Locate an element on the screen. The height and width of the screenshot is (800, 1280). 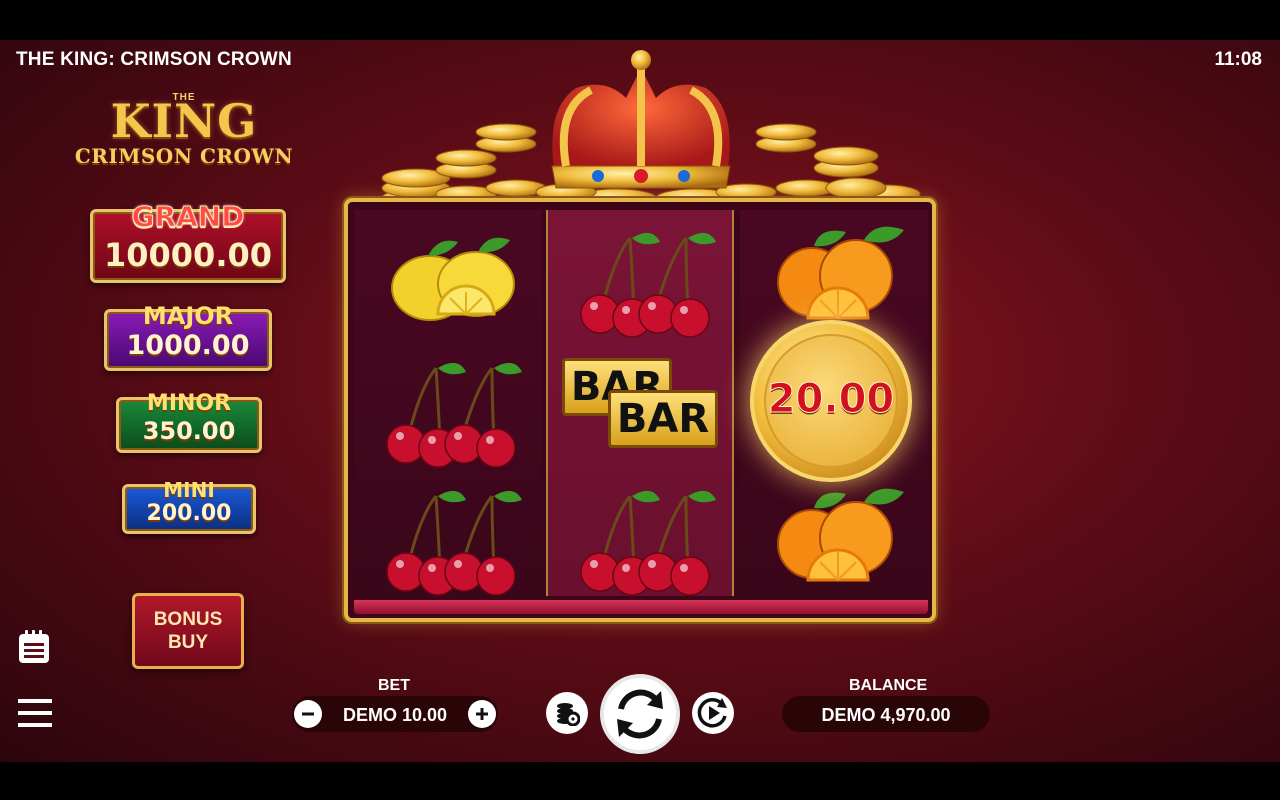
reel-2: BAR BAR is located at coordinates (640, 403).